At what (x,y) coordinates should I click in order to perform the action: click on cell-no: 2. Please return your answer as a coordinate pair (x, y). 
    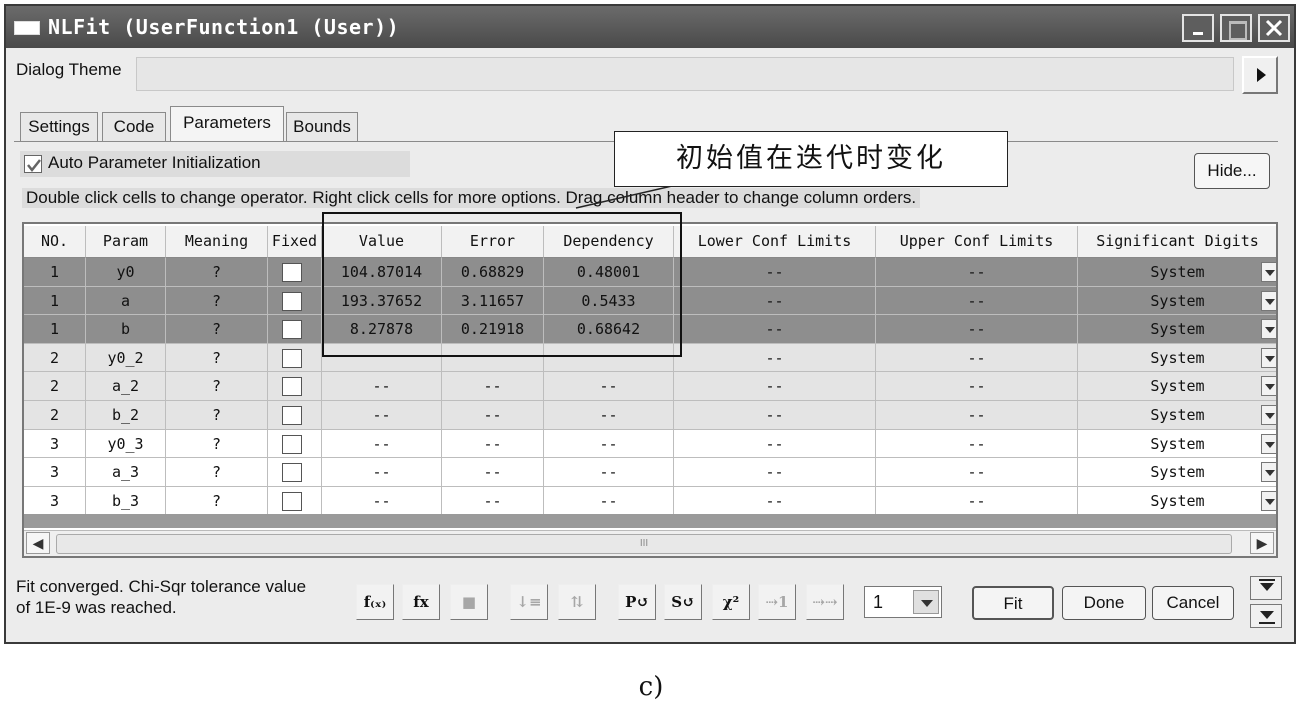
    Looking at the image, I should click on (55, 358).